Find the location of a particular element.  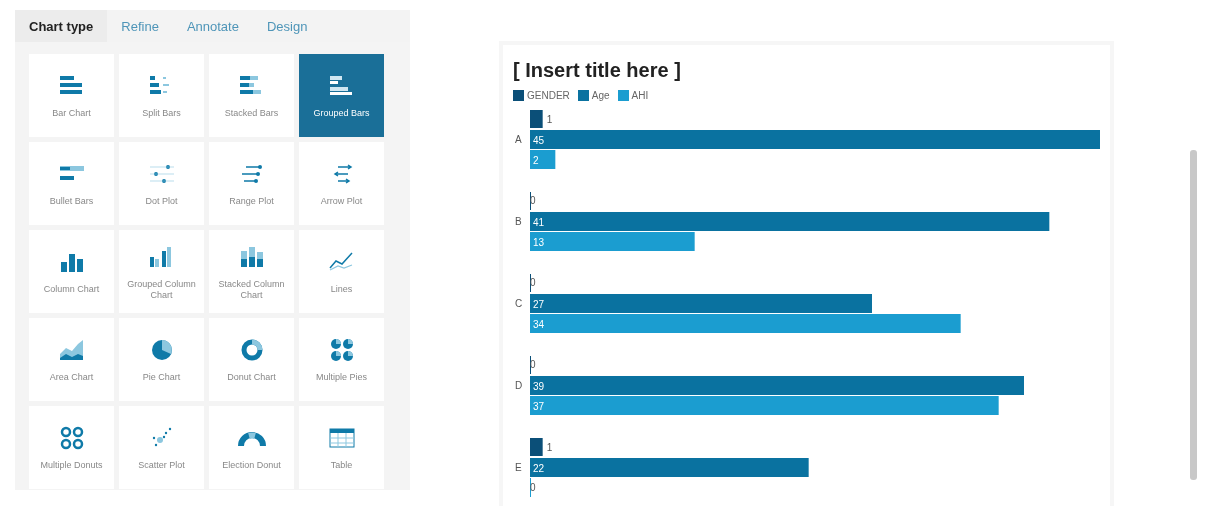

chart-type-tile: Scatter Plot is located at coordinates (161, 447).